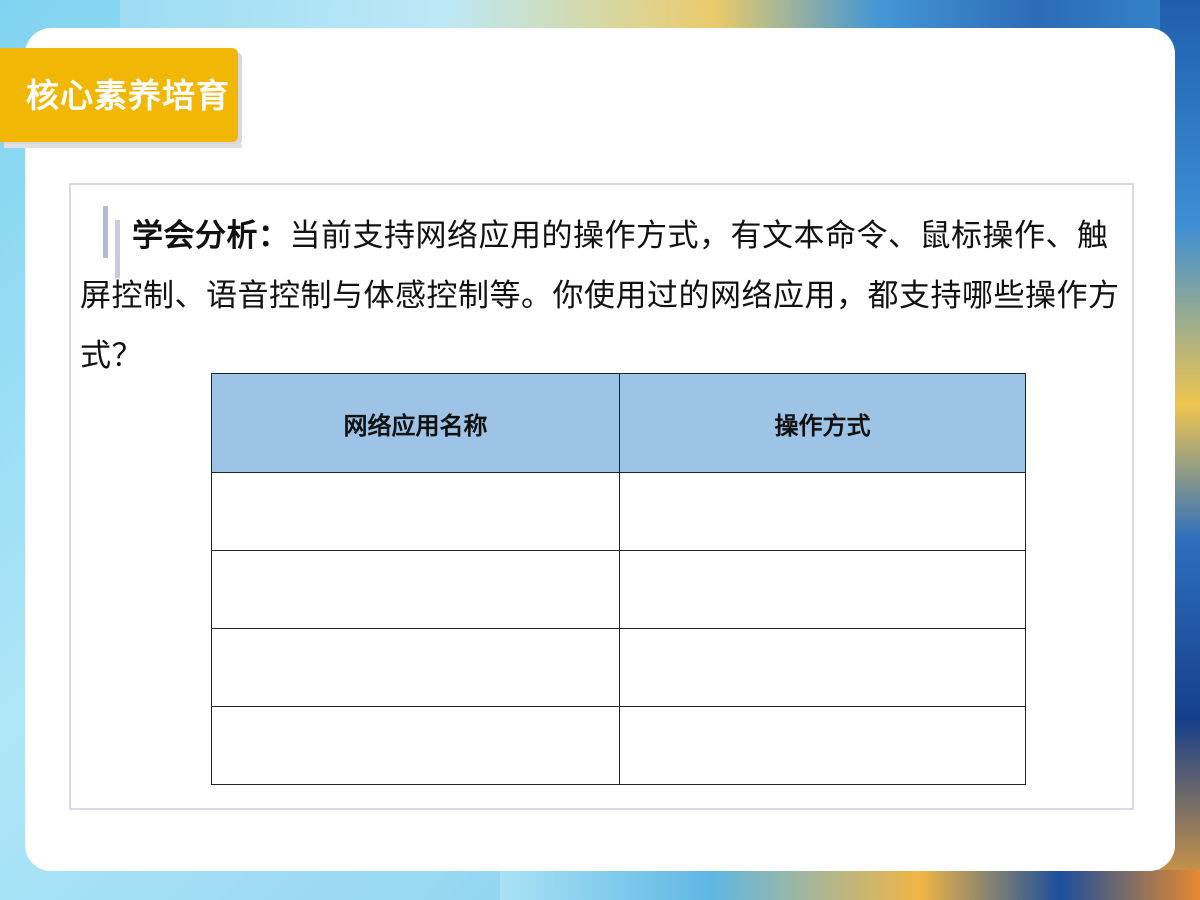 The width and height of the screenshot is (1200, 900). I want to click on section-title: 核心素养培育, so click(128, 95).